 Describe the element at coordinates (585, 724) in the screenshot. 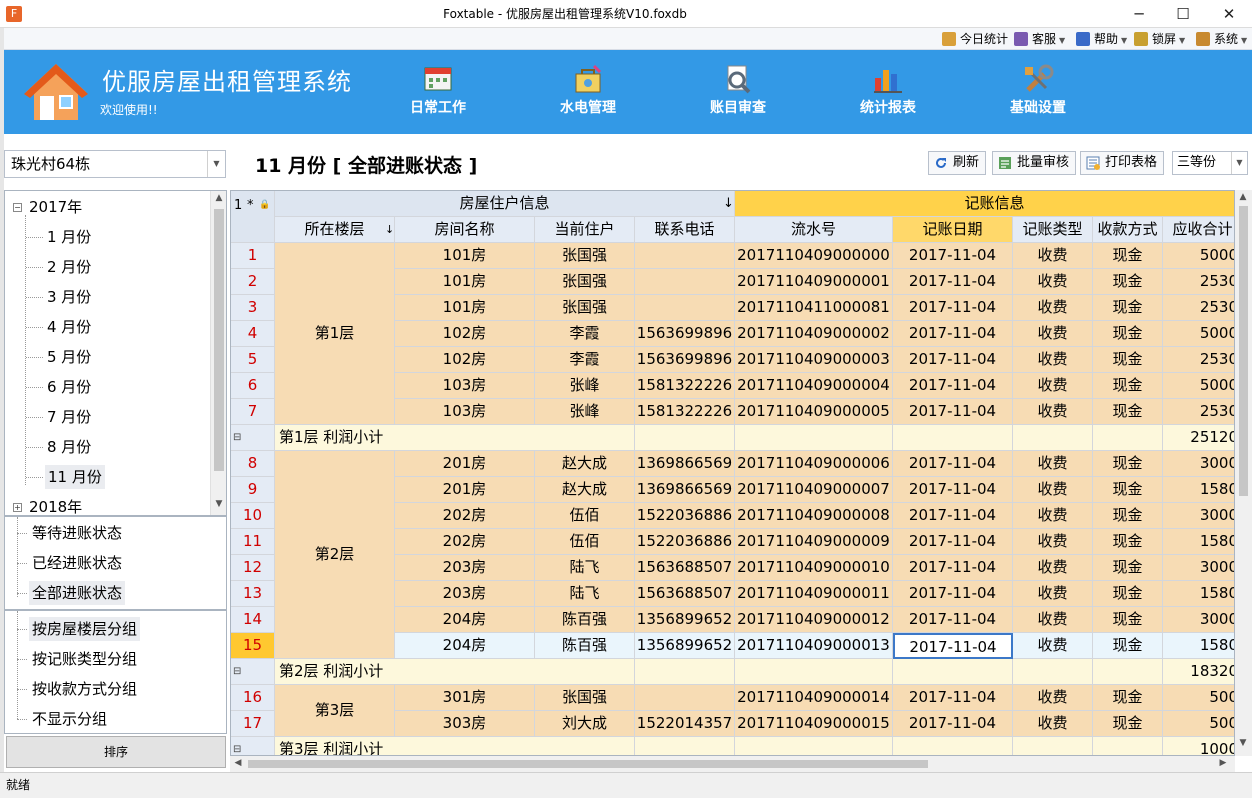

I see `grid-cell-tenant: 刘大成` at that location.